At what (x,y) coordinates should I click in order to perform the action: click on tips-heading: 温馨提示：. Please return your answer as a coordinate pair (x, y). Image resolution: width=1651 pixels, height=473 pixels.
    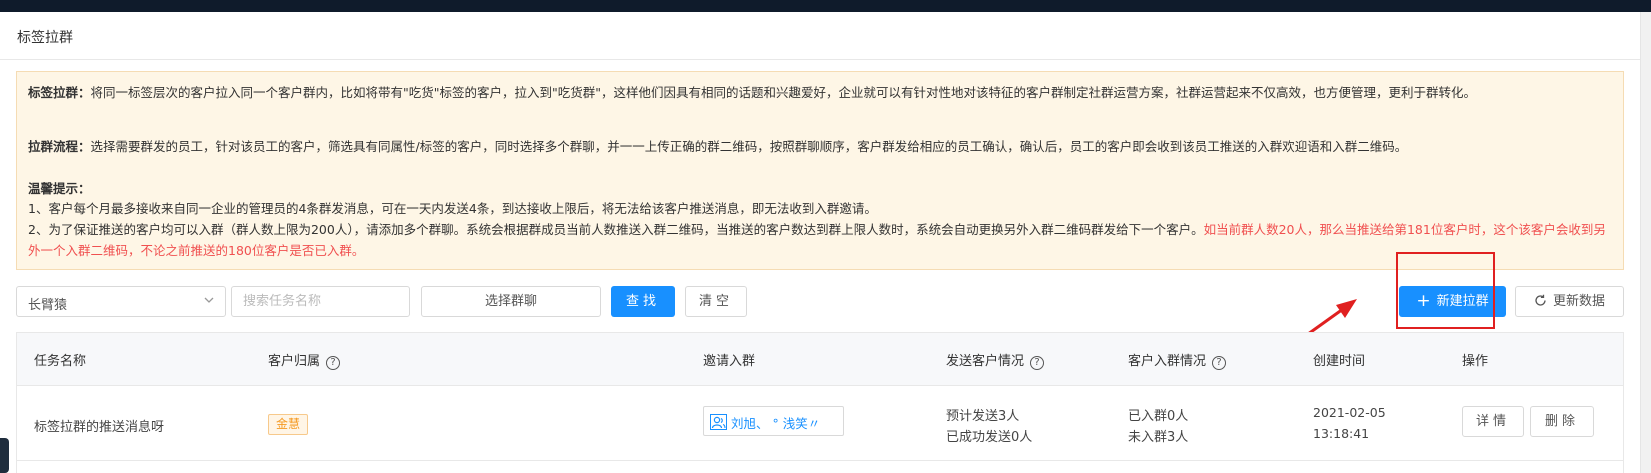
    Looking at the image, I should click on (59, 188).